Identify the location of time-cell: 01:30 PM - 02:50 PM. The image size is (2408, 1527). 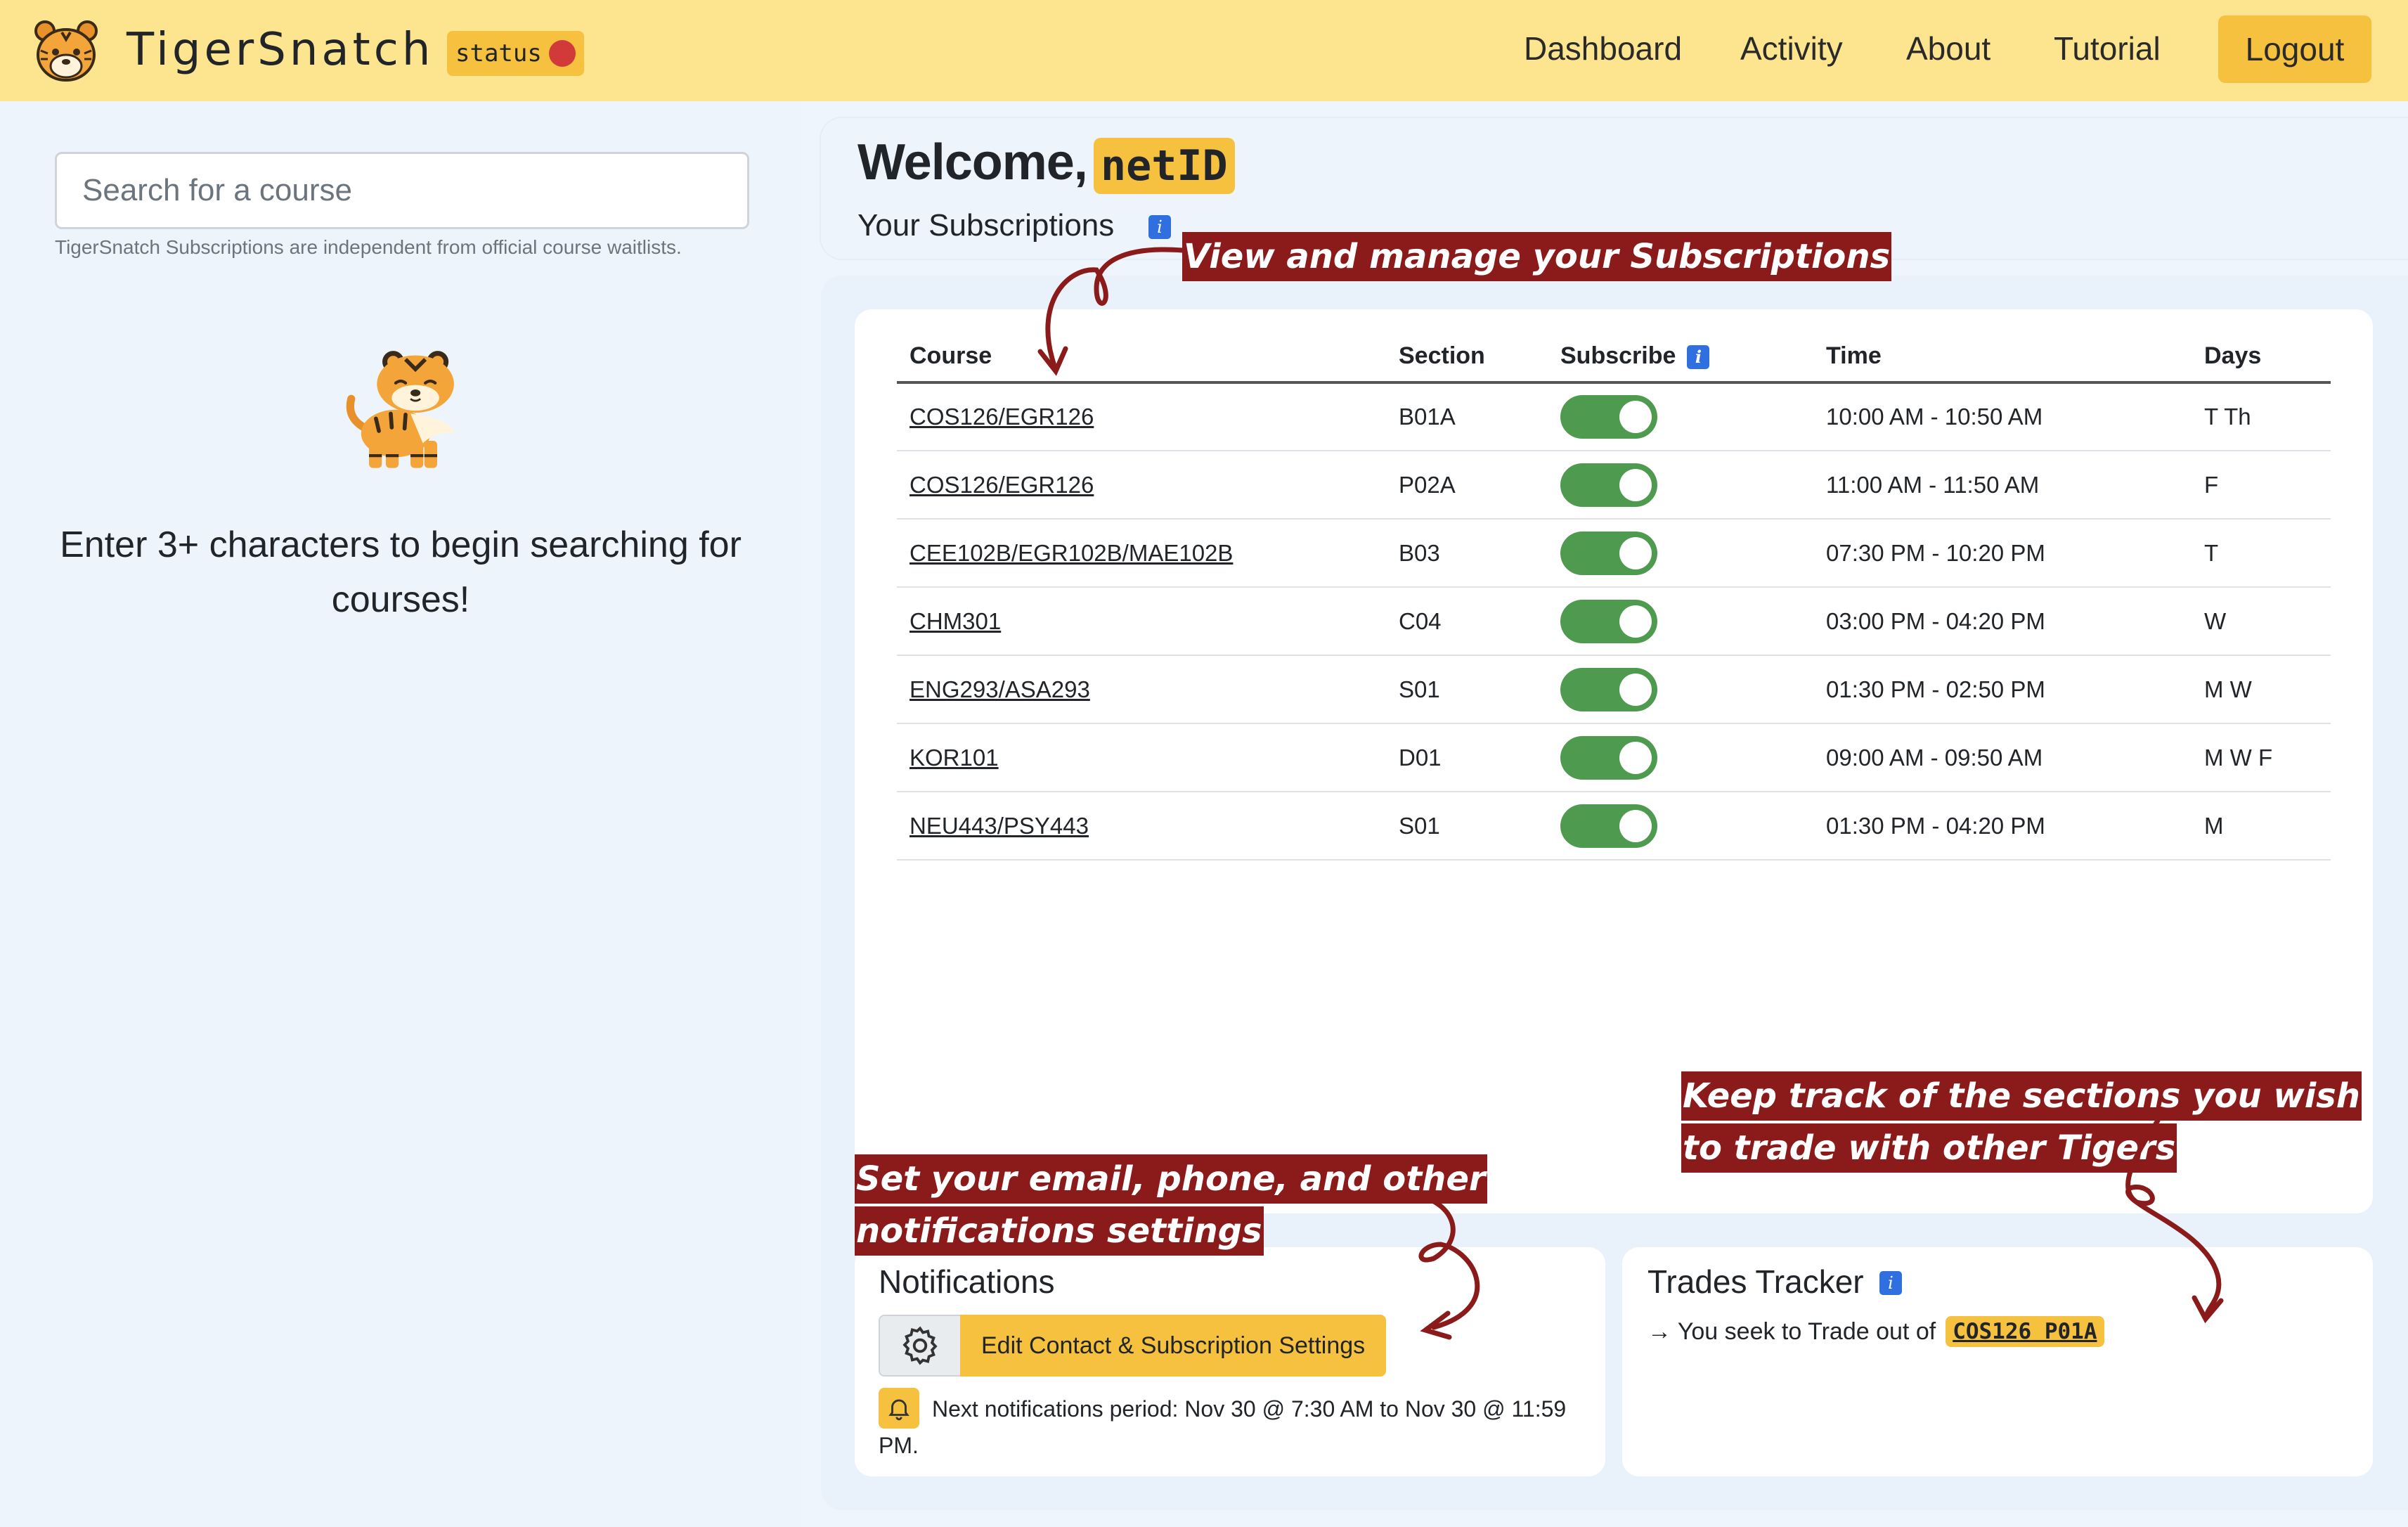
(2002, 689).